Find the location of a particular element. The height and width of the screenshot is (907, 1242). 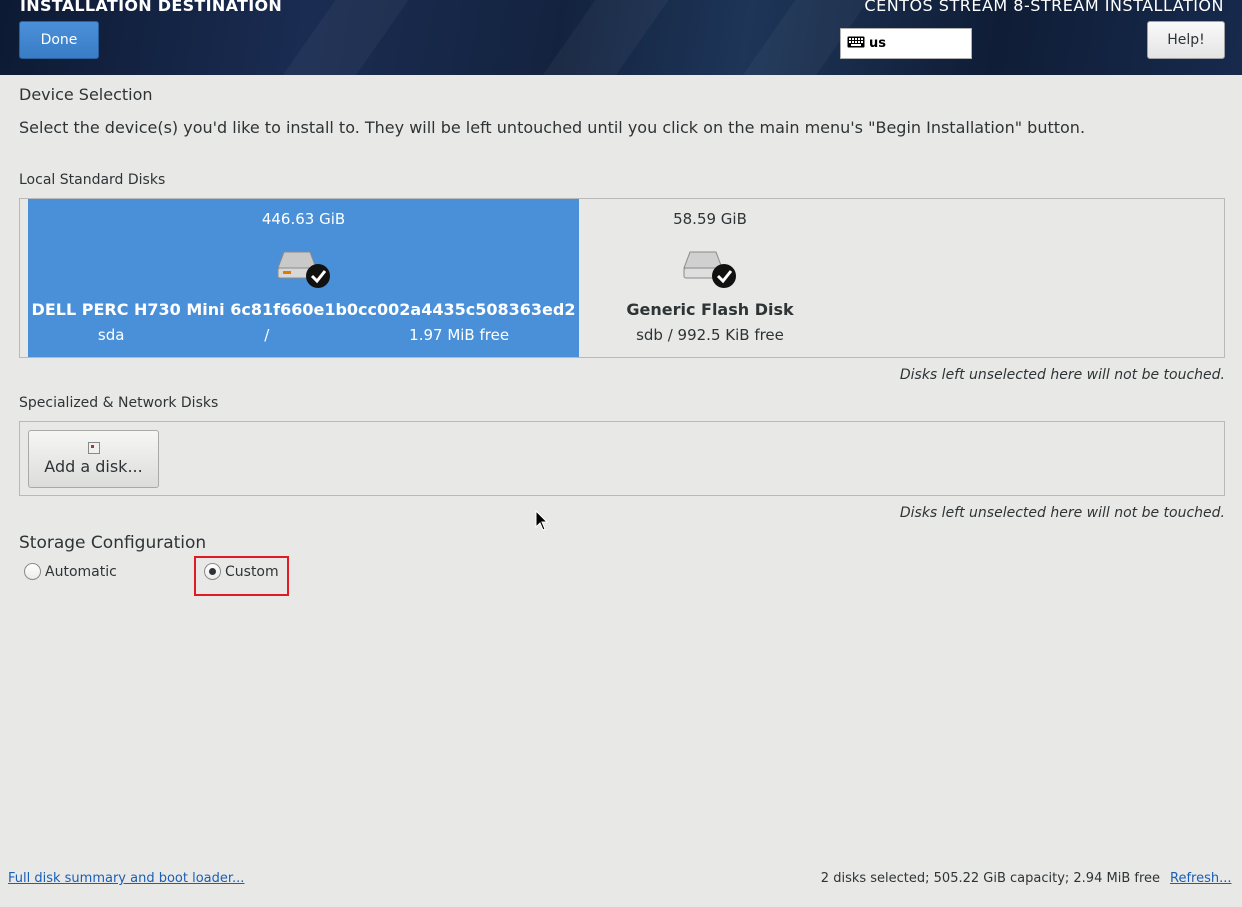

disk-name: Generic Flash Disk is located at coordinates (710, 309).